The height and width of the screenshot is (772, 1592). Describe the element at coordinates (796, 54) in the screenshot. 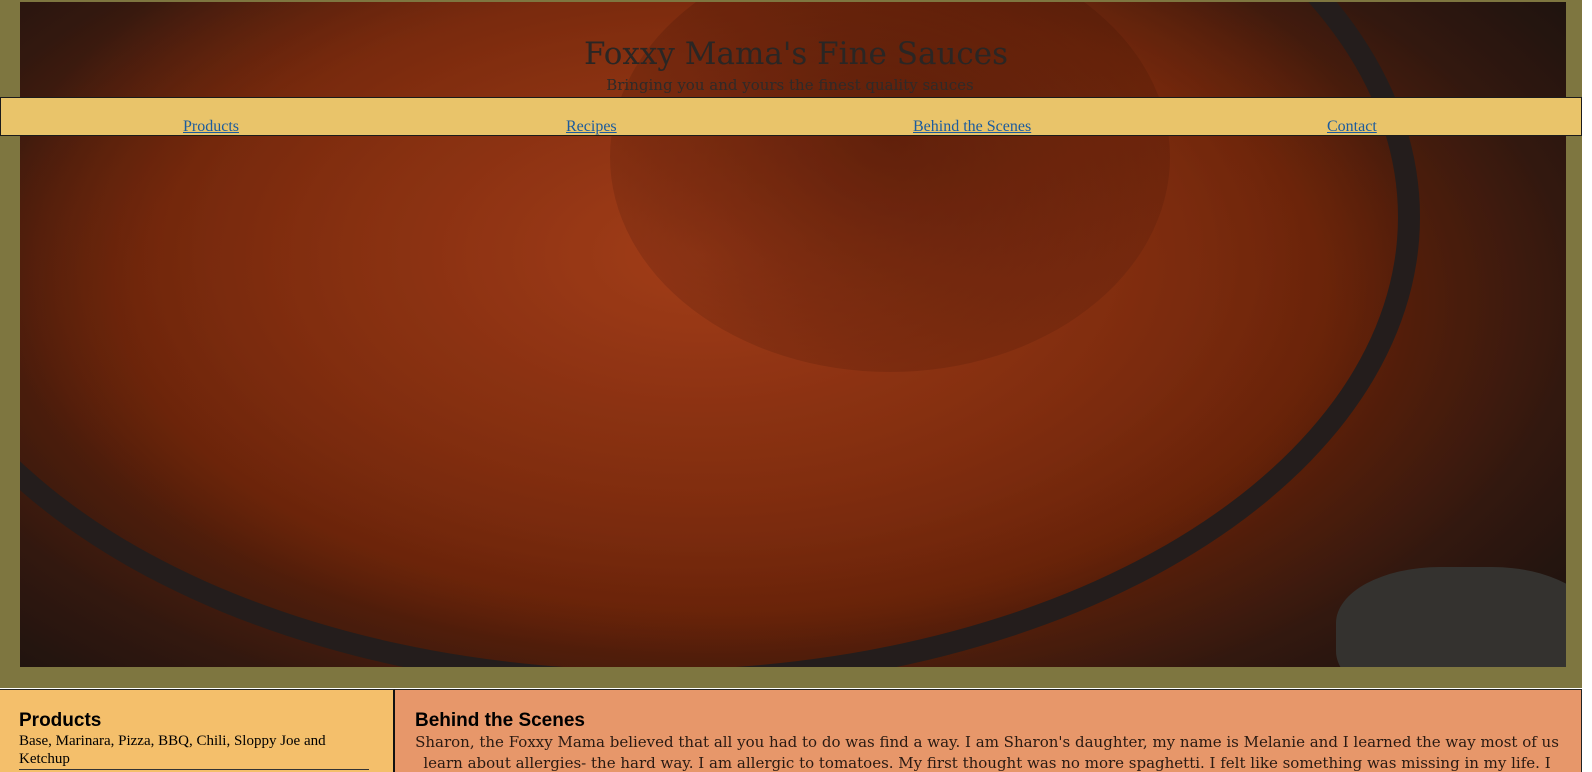

I see `site-title: Foxxy Mama's Fine Sauces` at that location.